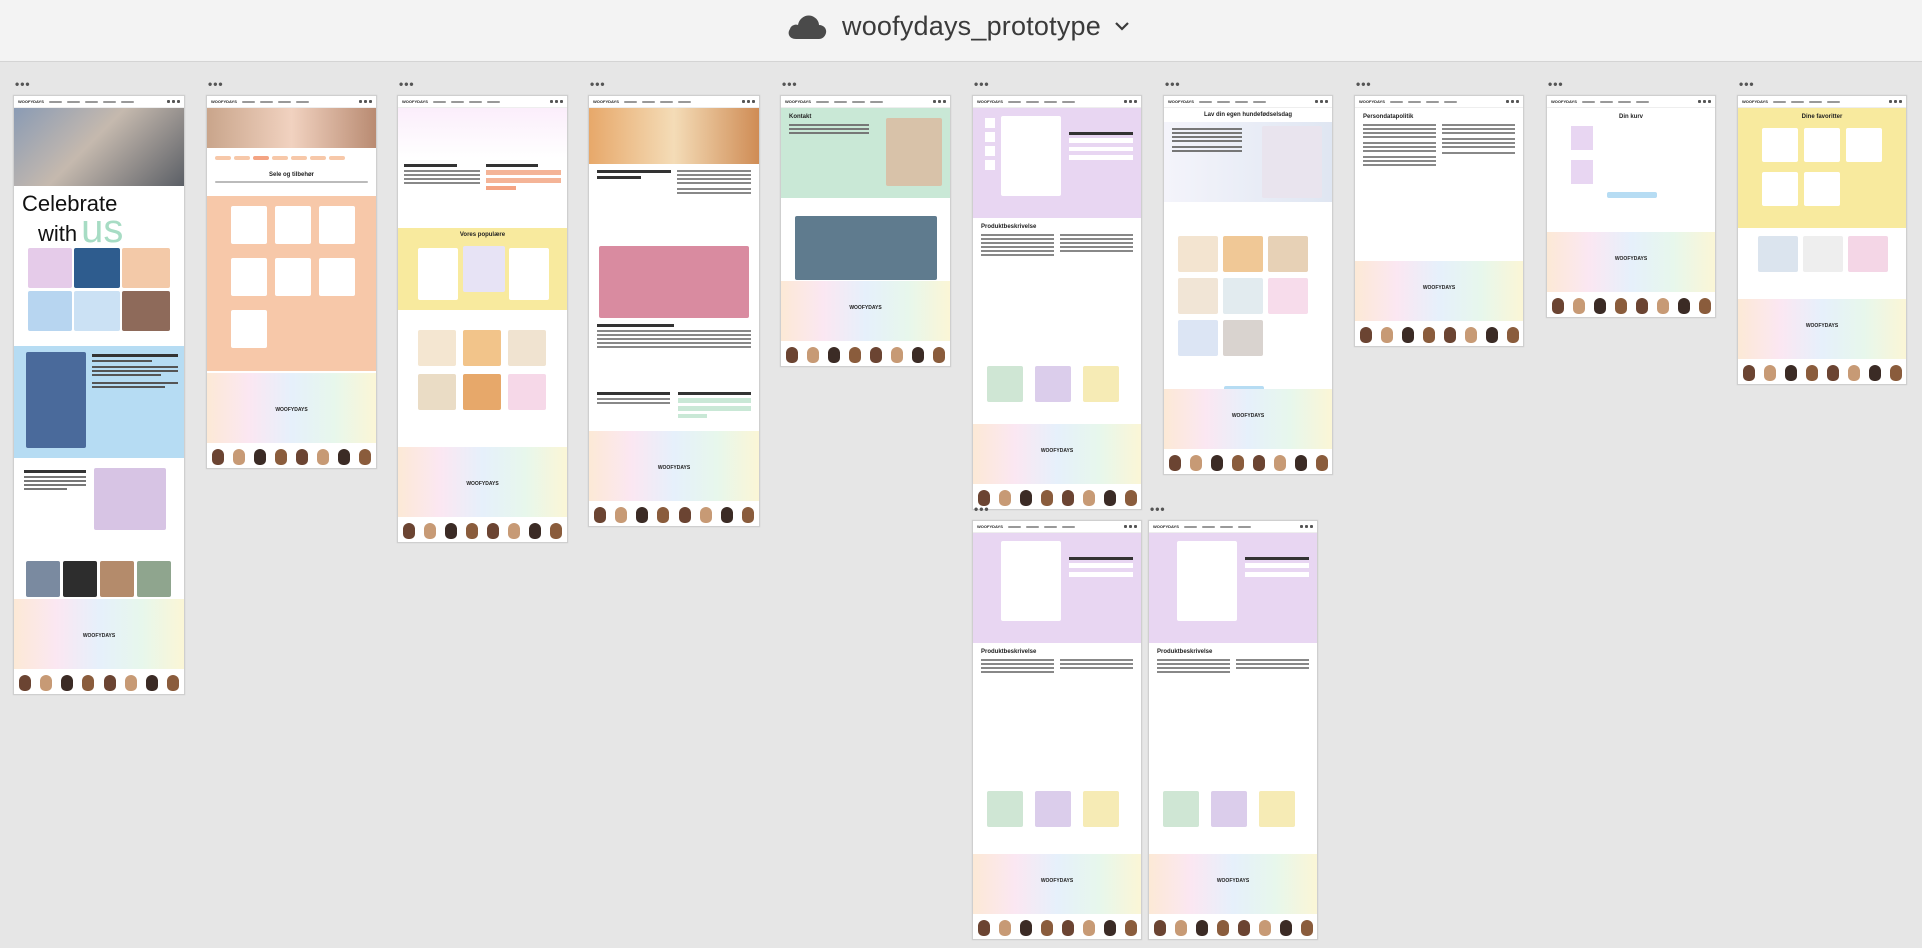  Describe the element at coordinates (31, 101) in the screenshot. I see `nav-logo: WOOFYDAYS` at that location.